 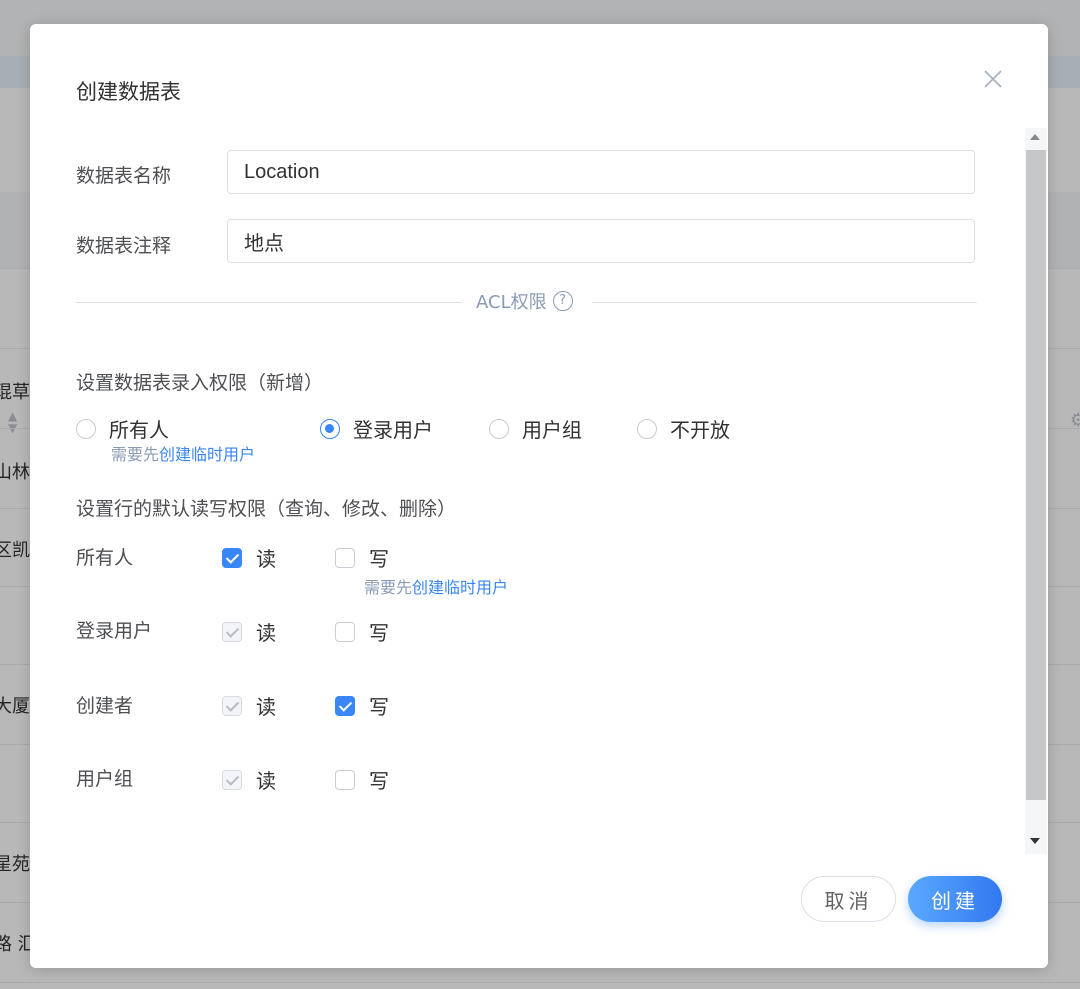 I want to click on creator-read-checkbox: 读, so click(x=249, y=705).